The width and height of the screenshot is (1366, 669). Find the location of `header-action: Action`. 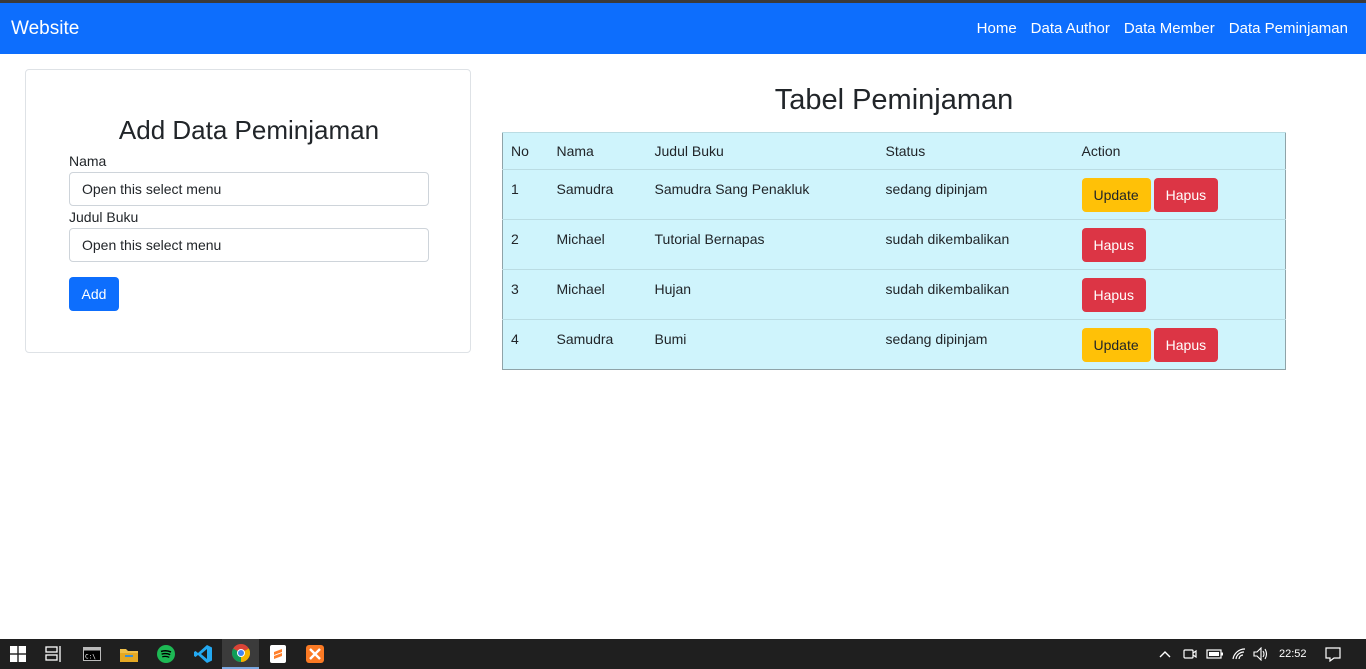

header-action: Action is located at coordinates (1179, 151).